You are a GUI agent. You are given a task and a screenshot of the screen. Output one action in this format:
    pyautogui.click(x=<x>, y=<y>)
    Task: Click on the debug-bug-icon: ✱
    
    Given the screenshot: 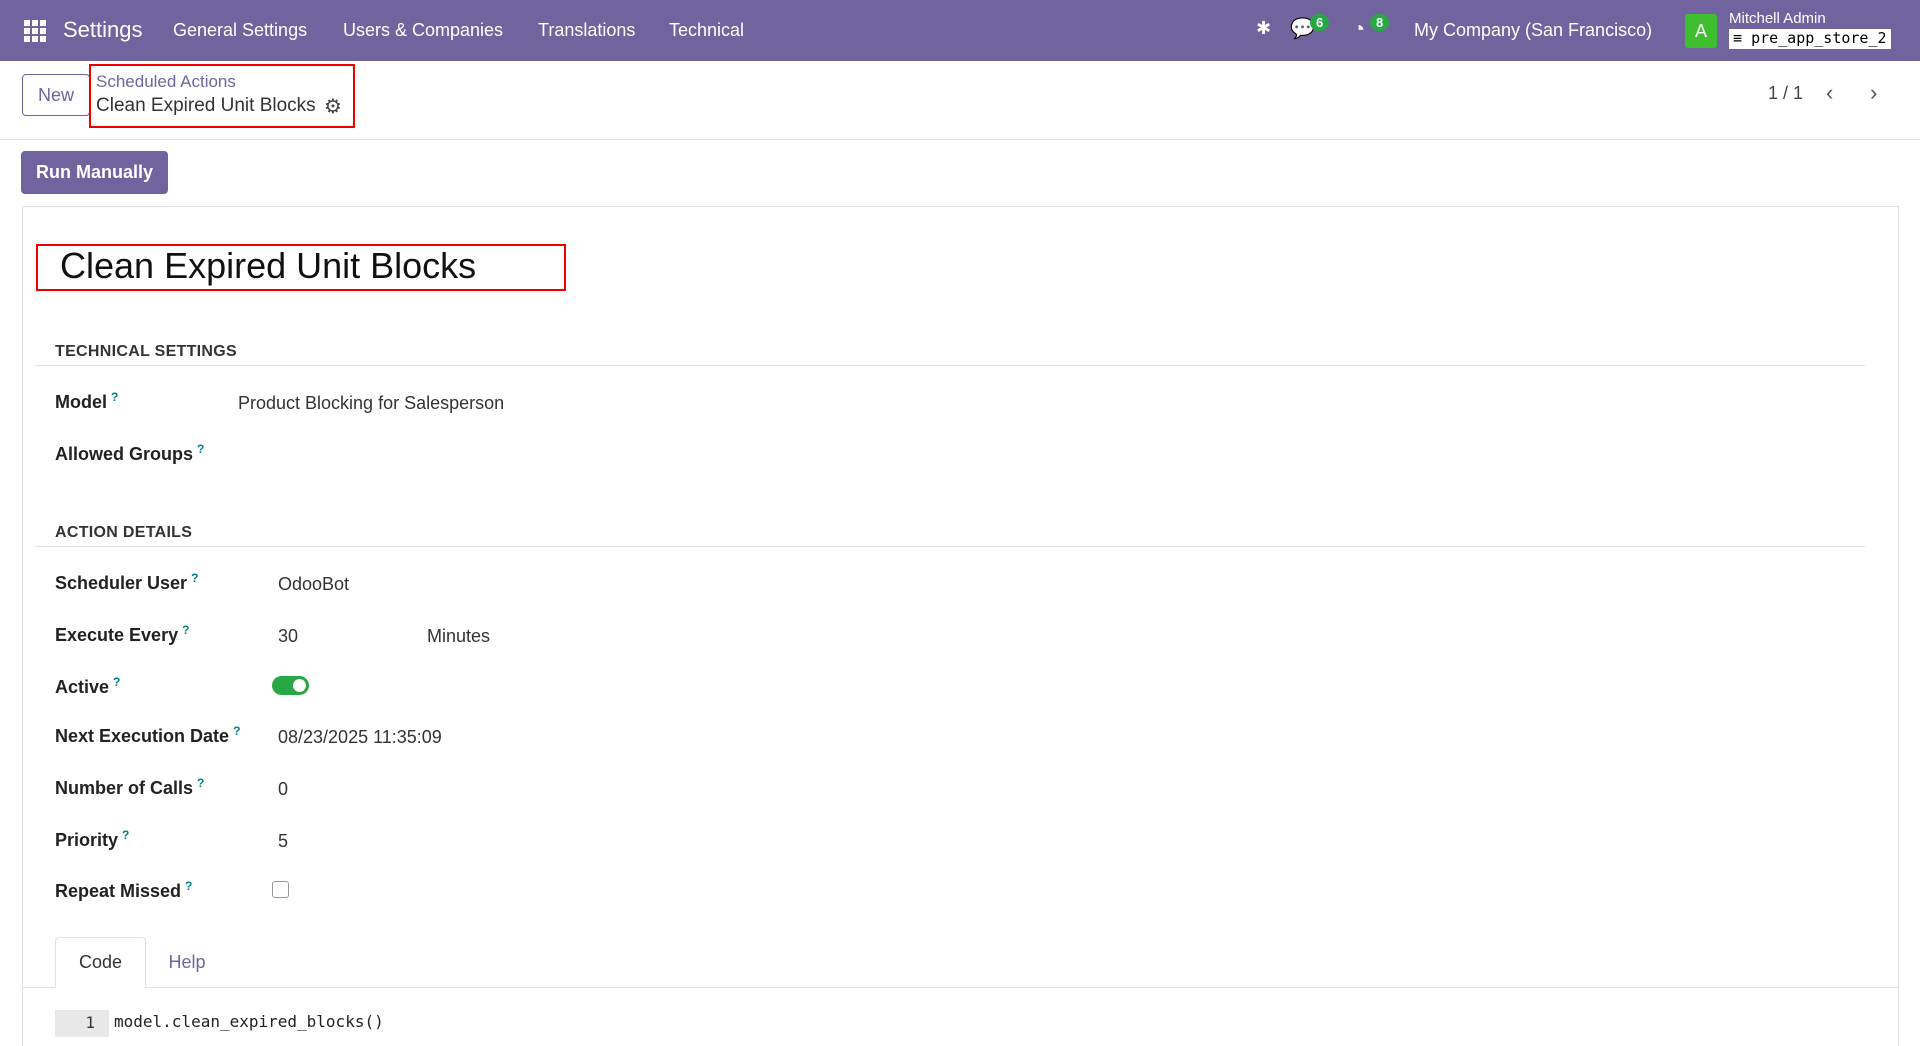 What is the action you would take?
    pyautogui.click(x=1263, y=48)
    